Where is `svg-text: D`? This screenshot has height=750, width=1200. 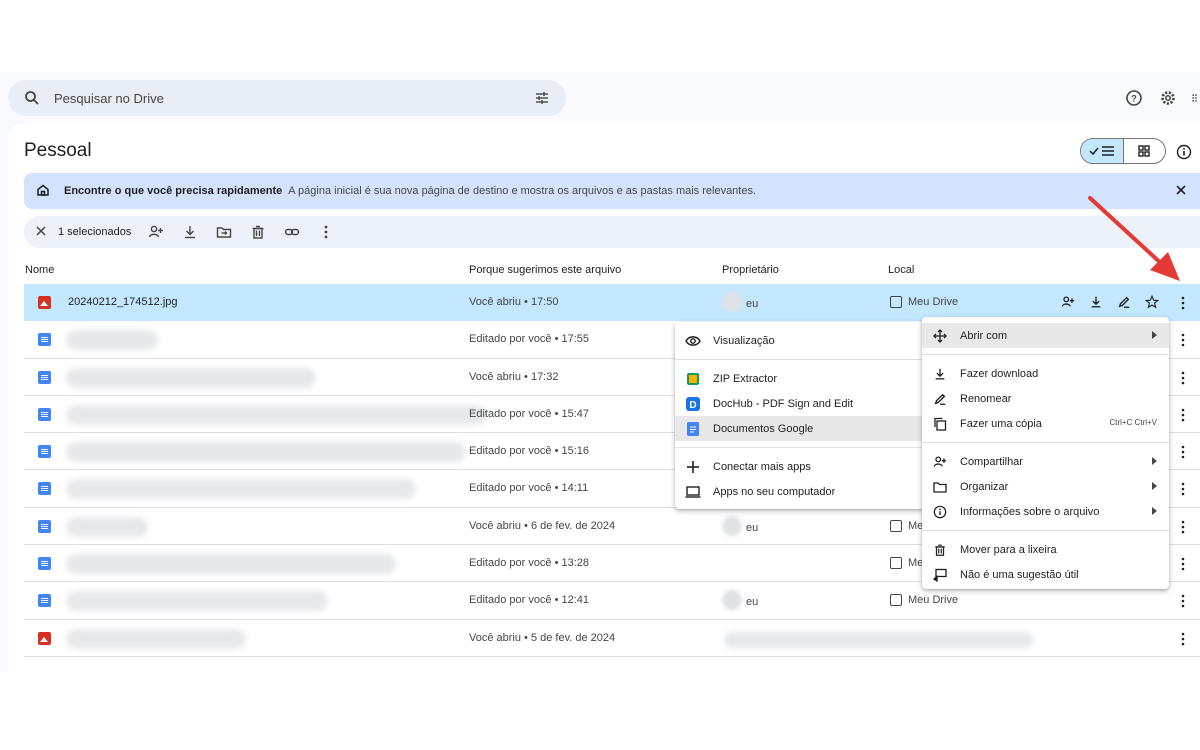
svg-text: D is located at coordinates (692, 405).